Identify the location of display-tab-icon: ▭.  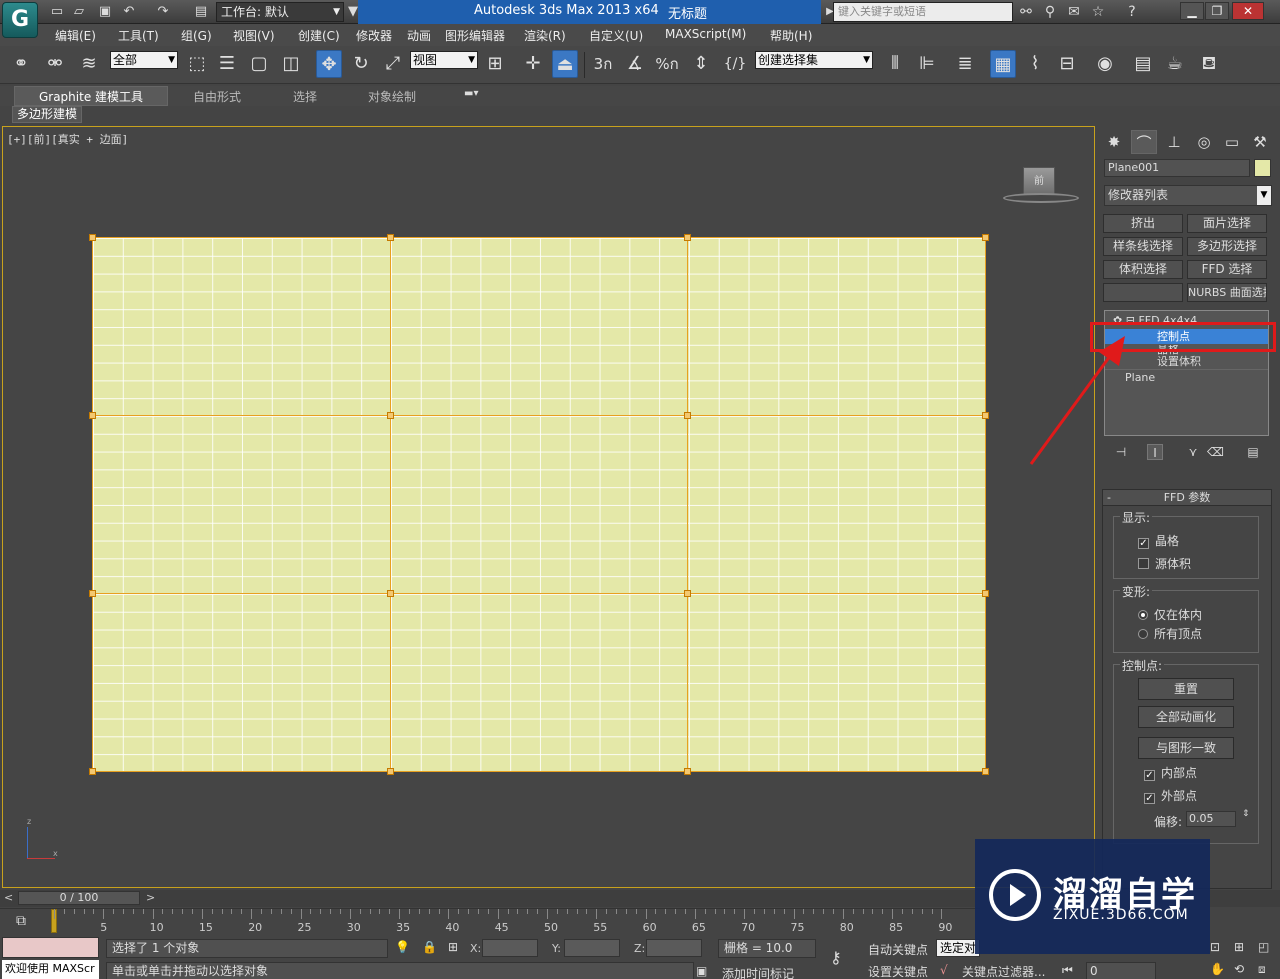
(1232, 142).